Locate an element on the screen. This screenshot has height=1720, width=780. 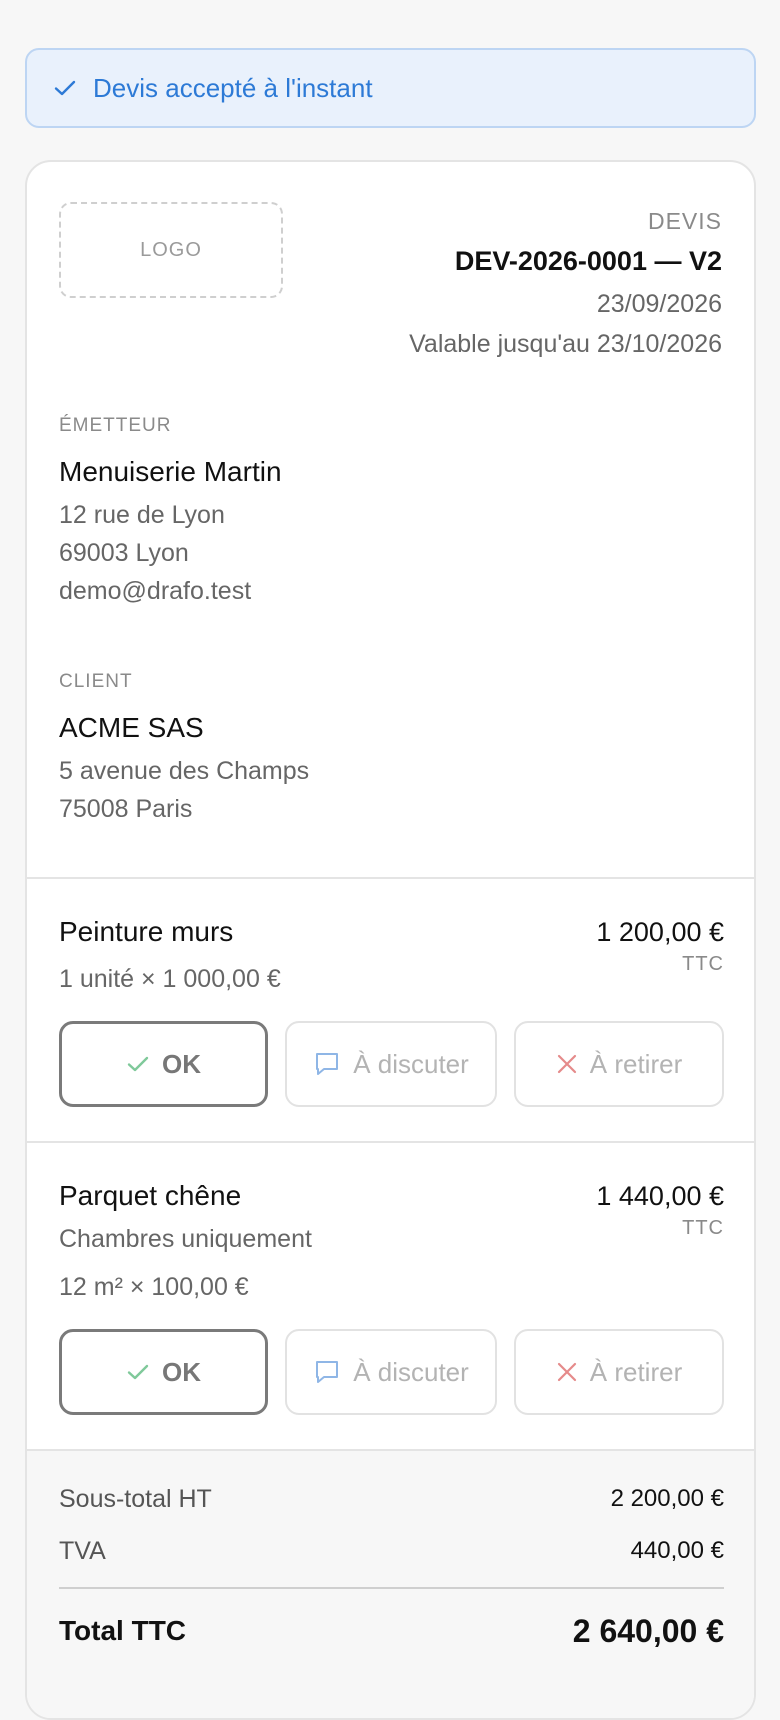
item-price-block: 1 440,00 € TTC is located at coordinates (660, 1208).